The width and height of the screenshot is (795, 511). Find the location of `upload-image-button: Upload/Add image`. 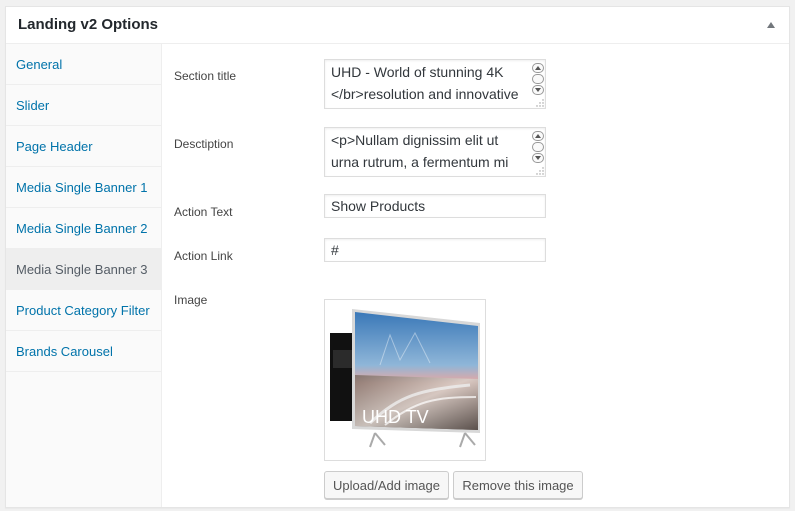

upload-image-button: Upload/Add image is located at coordinates (386, 485).